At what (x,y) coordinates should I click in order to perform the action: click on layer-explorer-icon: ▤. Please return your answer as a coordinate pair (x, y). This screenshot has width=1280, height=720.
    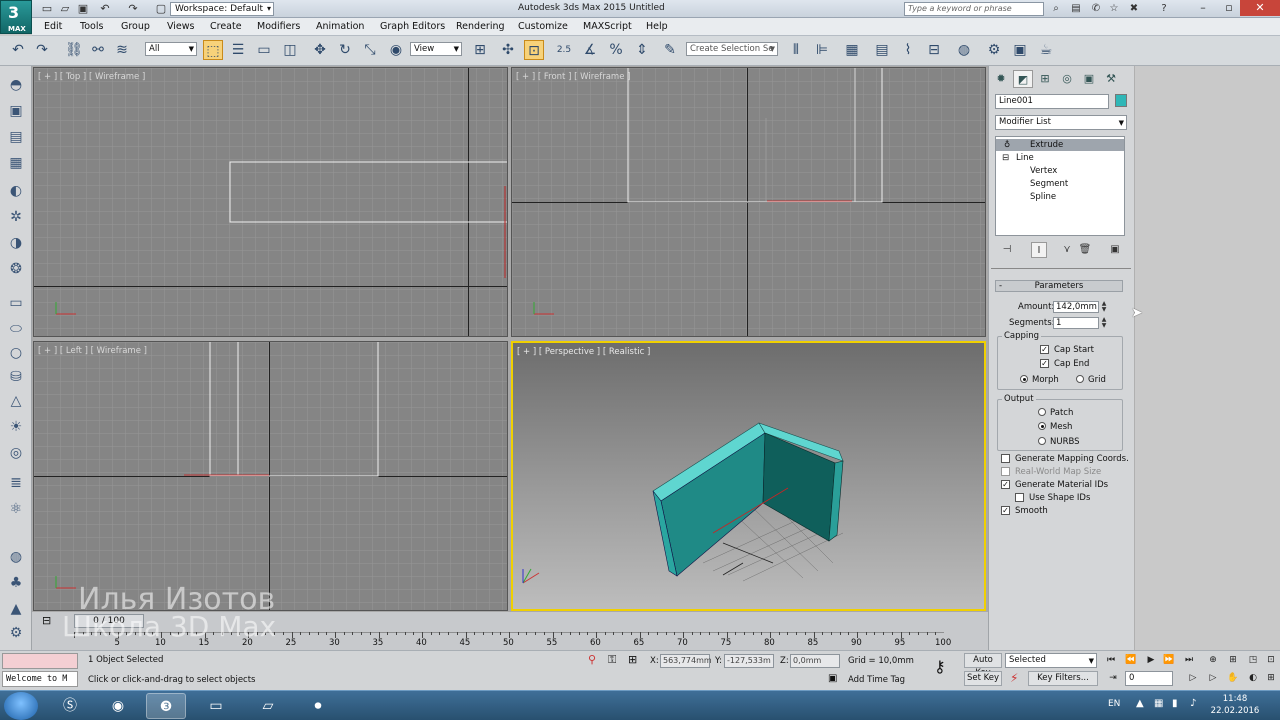
    Looking at the image, I should click on (16, 137).